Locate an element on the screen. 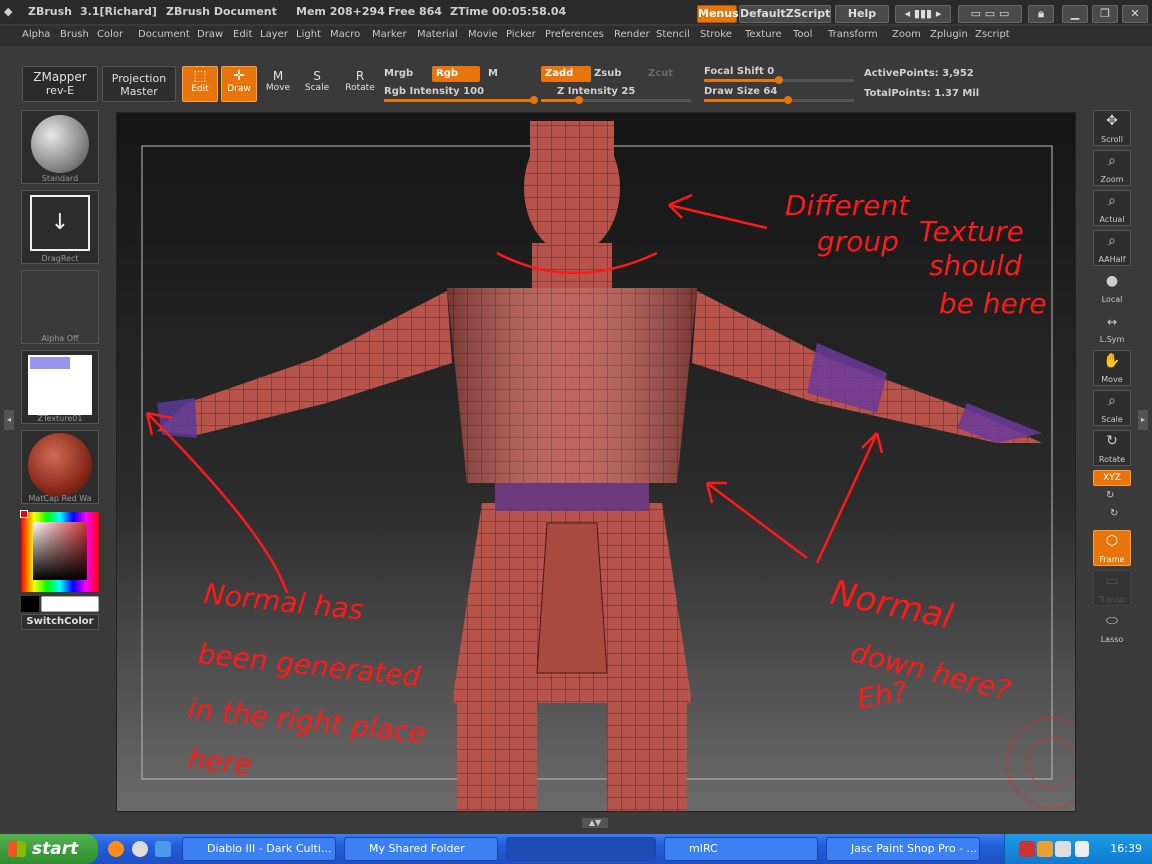 The height and width of the screenshot is (864, 1152). rotate-y-icon: ↻ is located at coordinates (1110, 495).